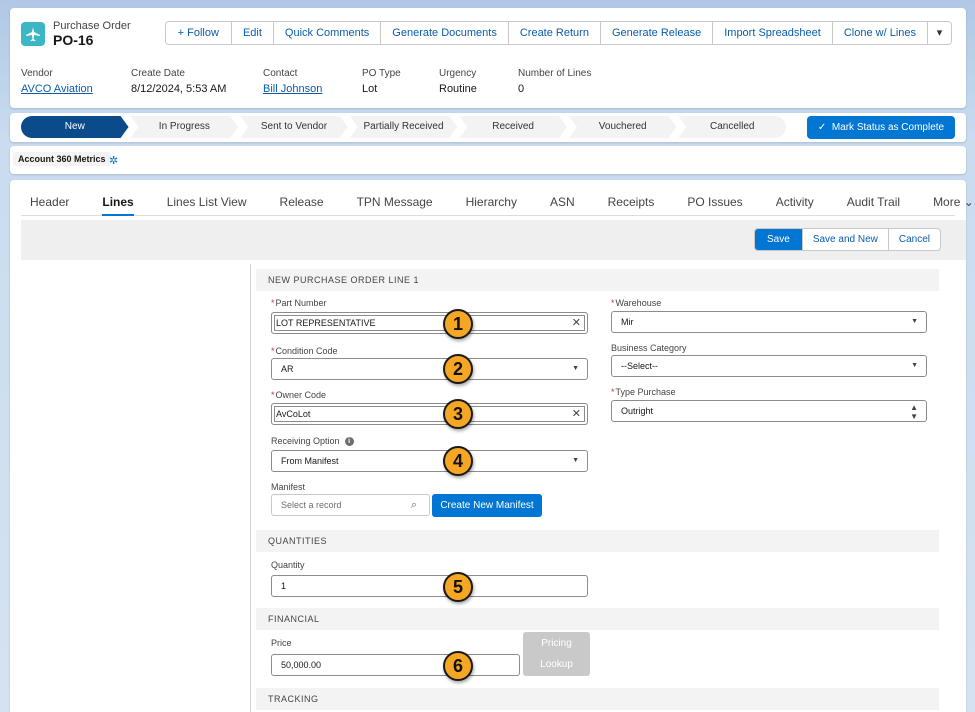  Describe the element at coordinates (62, 159) in the screenshot. I see `account-360-metrics-button: Account 360 Metrics` at that location.